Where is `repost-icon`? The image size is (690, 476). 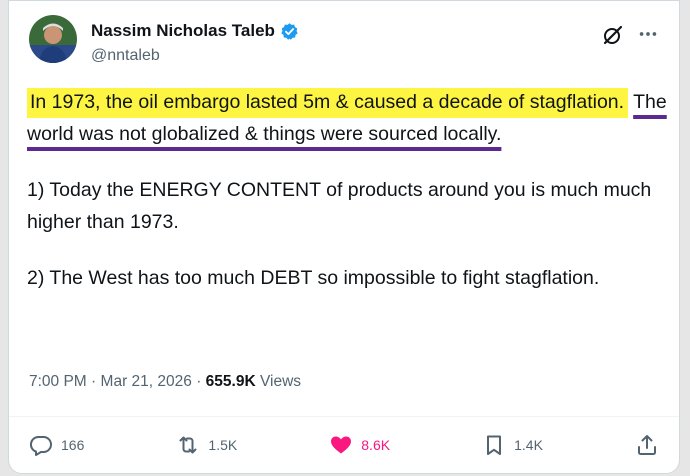 repost-icon is located at coordinates (188, 445).